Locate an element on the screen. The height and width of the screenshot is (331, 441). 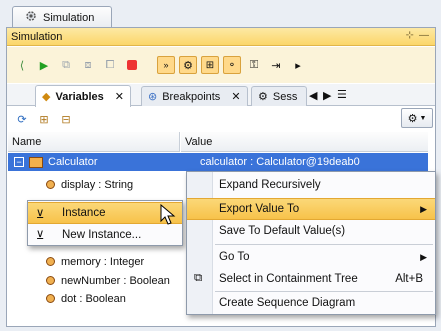
tab-variables-label: Variables is located at coordinates (79, 96).